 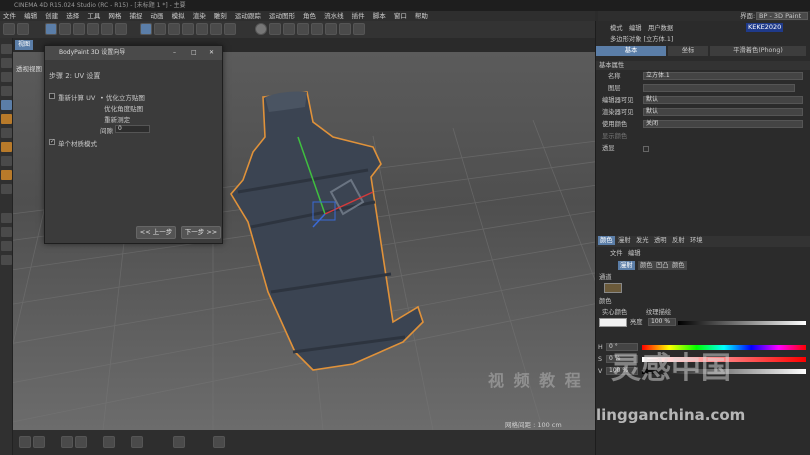 I want to click on tab-phong: 平滑着色(Phong), so click(x=758, y=51).